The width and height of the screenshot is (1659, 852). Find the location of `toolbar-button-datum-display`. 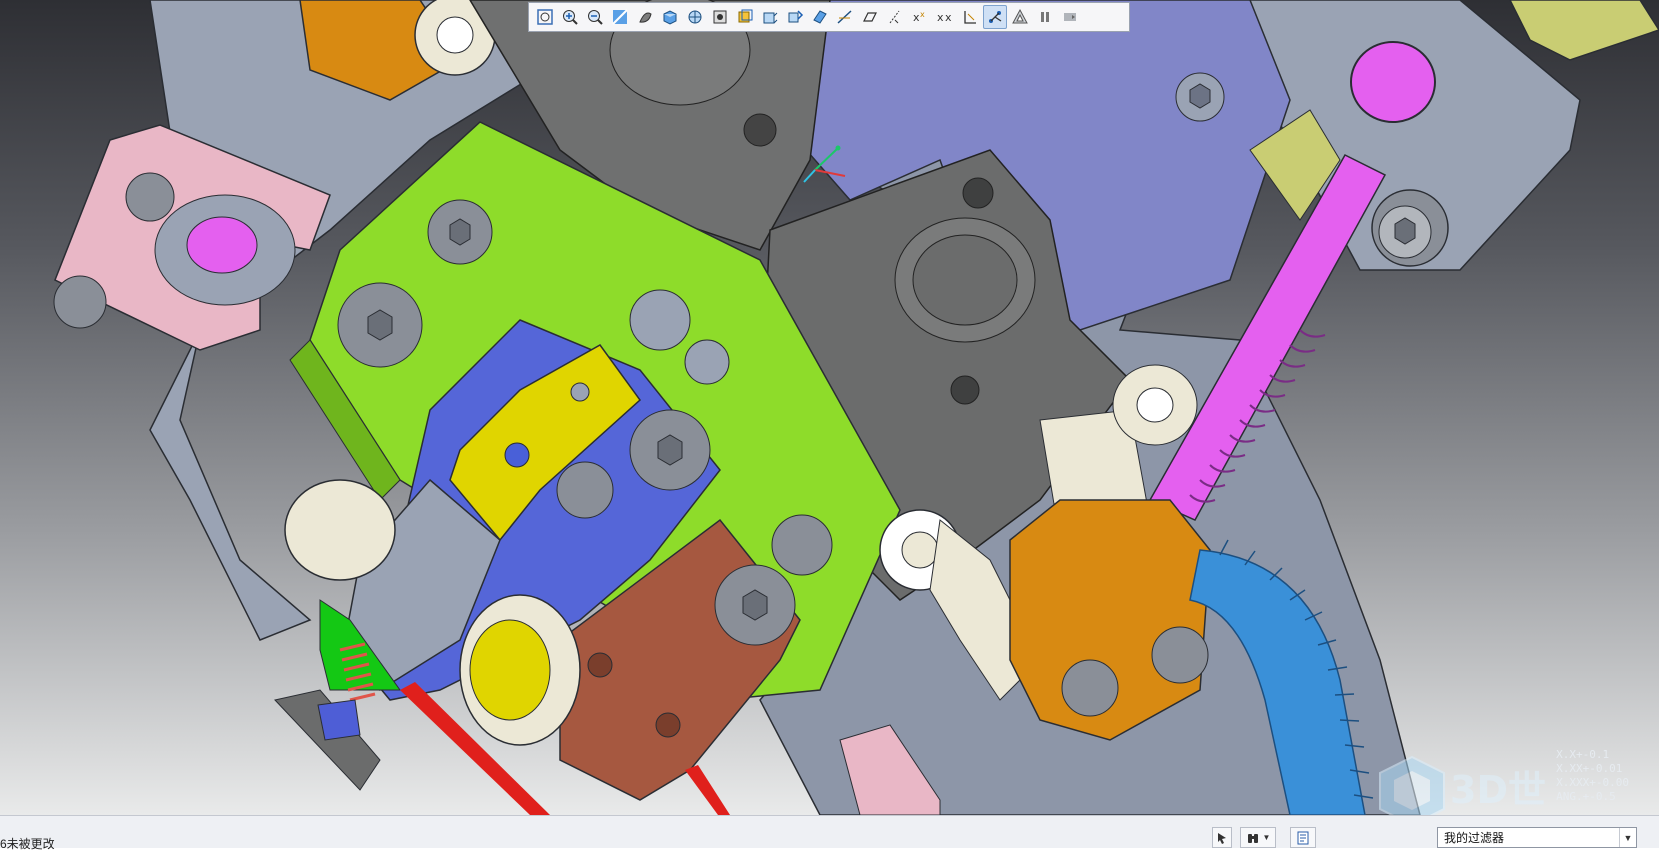

toolbar-button-datum-display is located at coordinates (820, 17).